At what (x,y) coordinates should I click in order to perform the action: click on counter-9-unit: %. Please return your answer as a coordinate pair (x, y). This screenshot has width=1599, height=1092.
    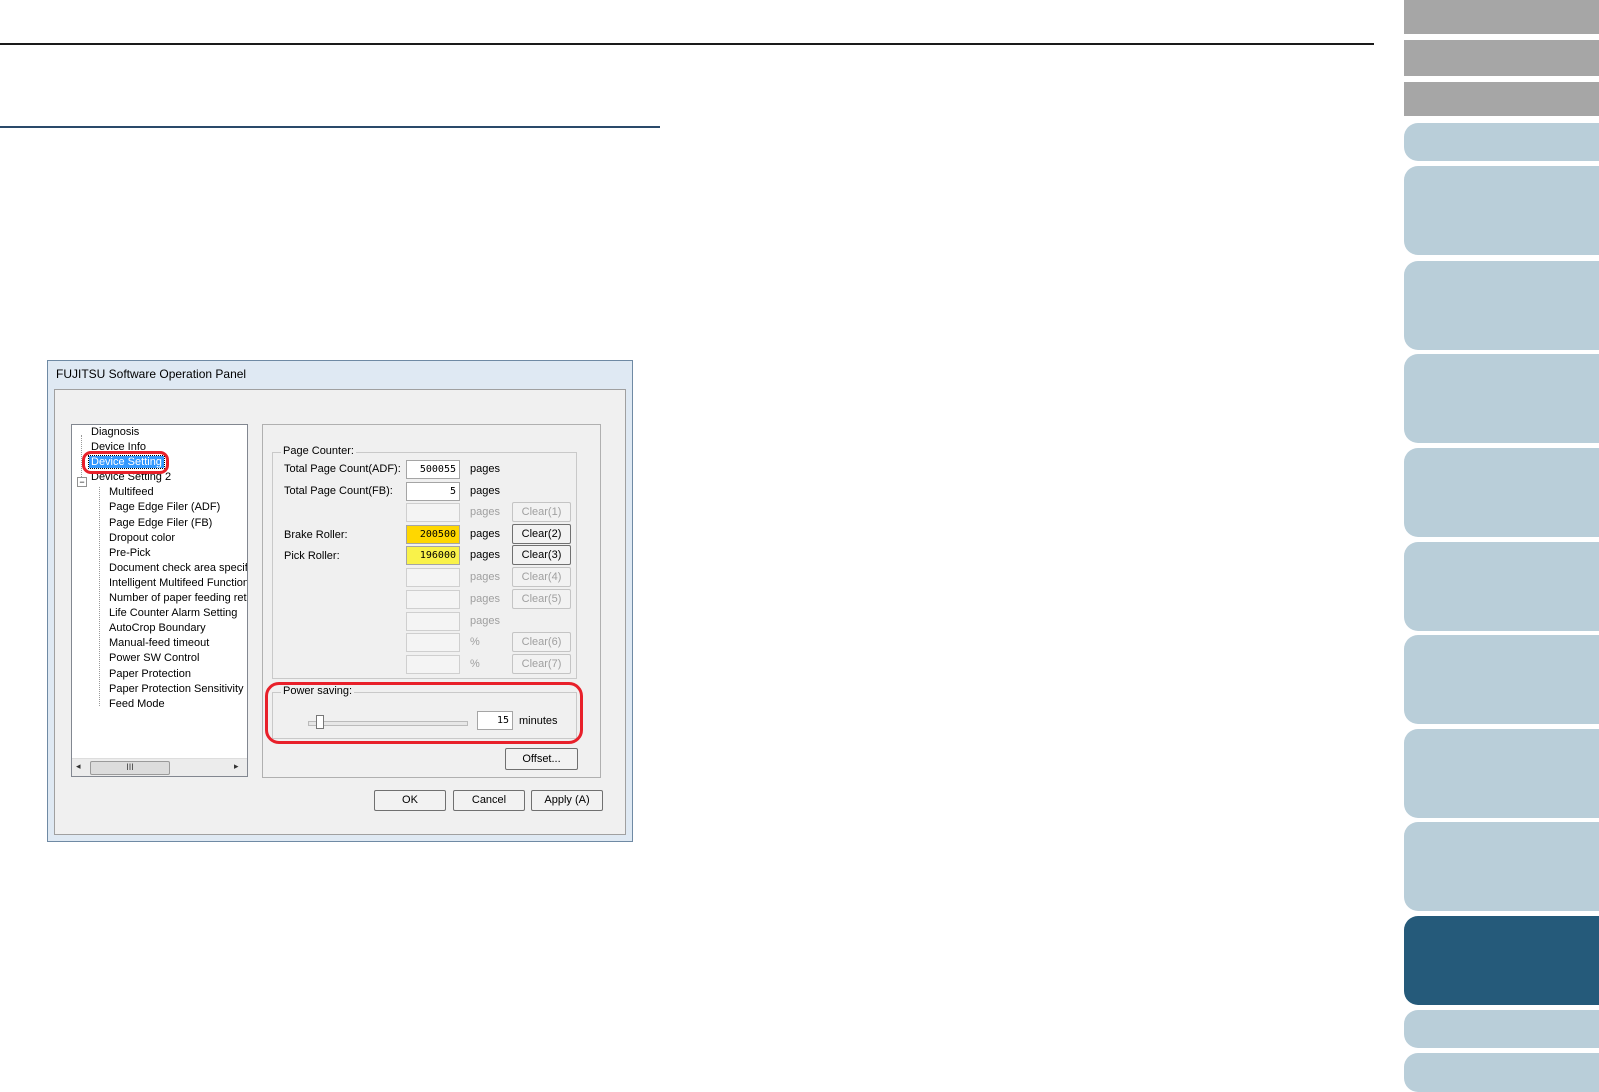
    Looking at the image, I should click on (475, 642).